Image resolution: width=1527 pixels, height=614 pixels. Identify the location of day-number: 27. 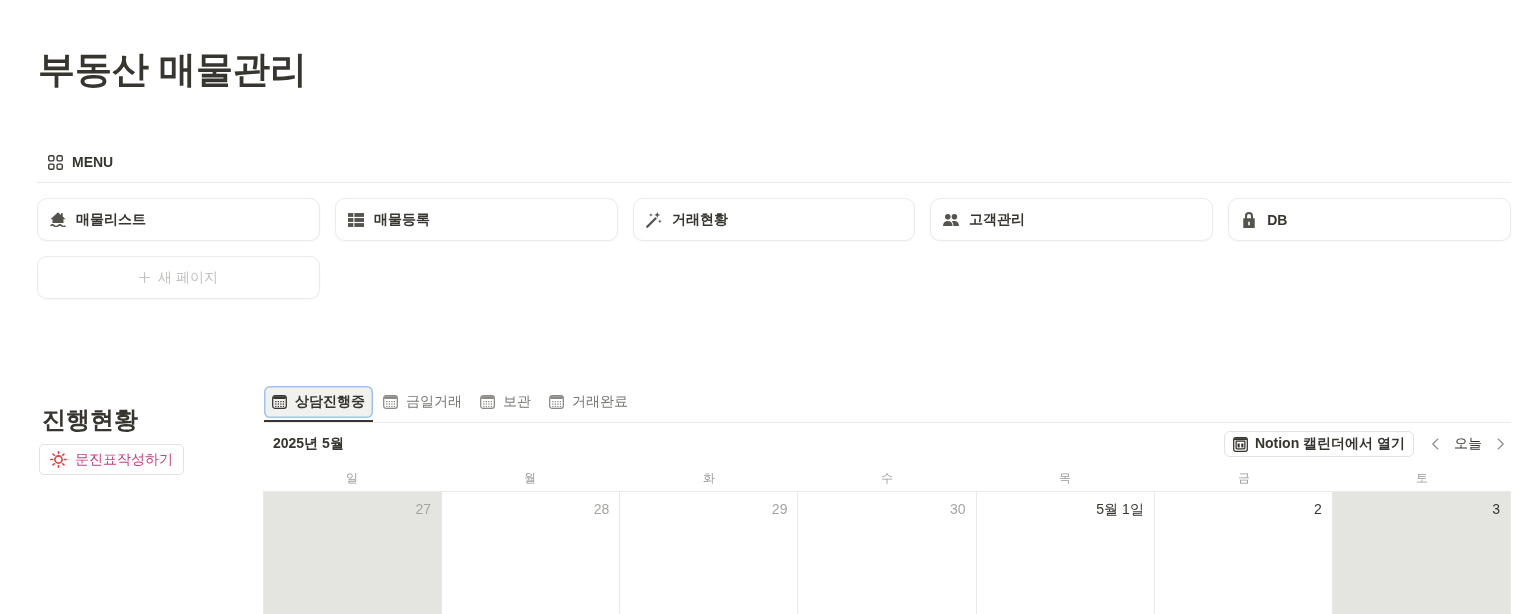
(423, 509).